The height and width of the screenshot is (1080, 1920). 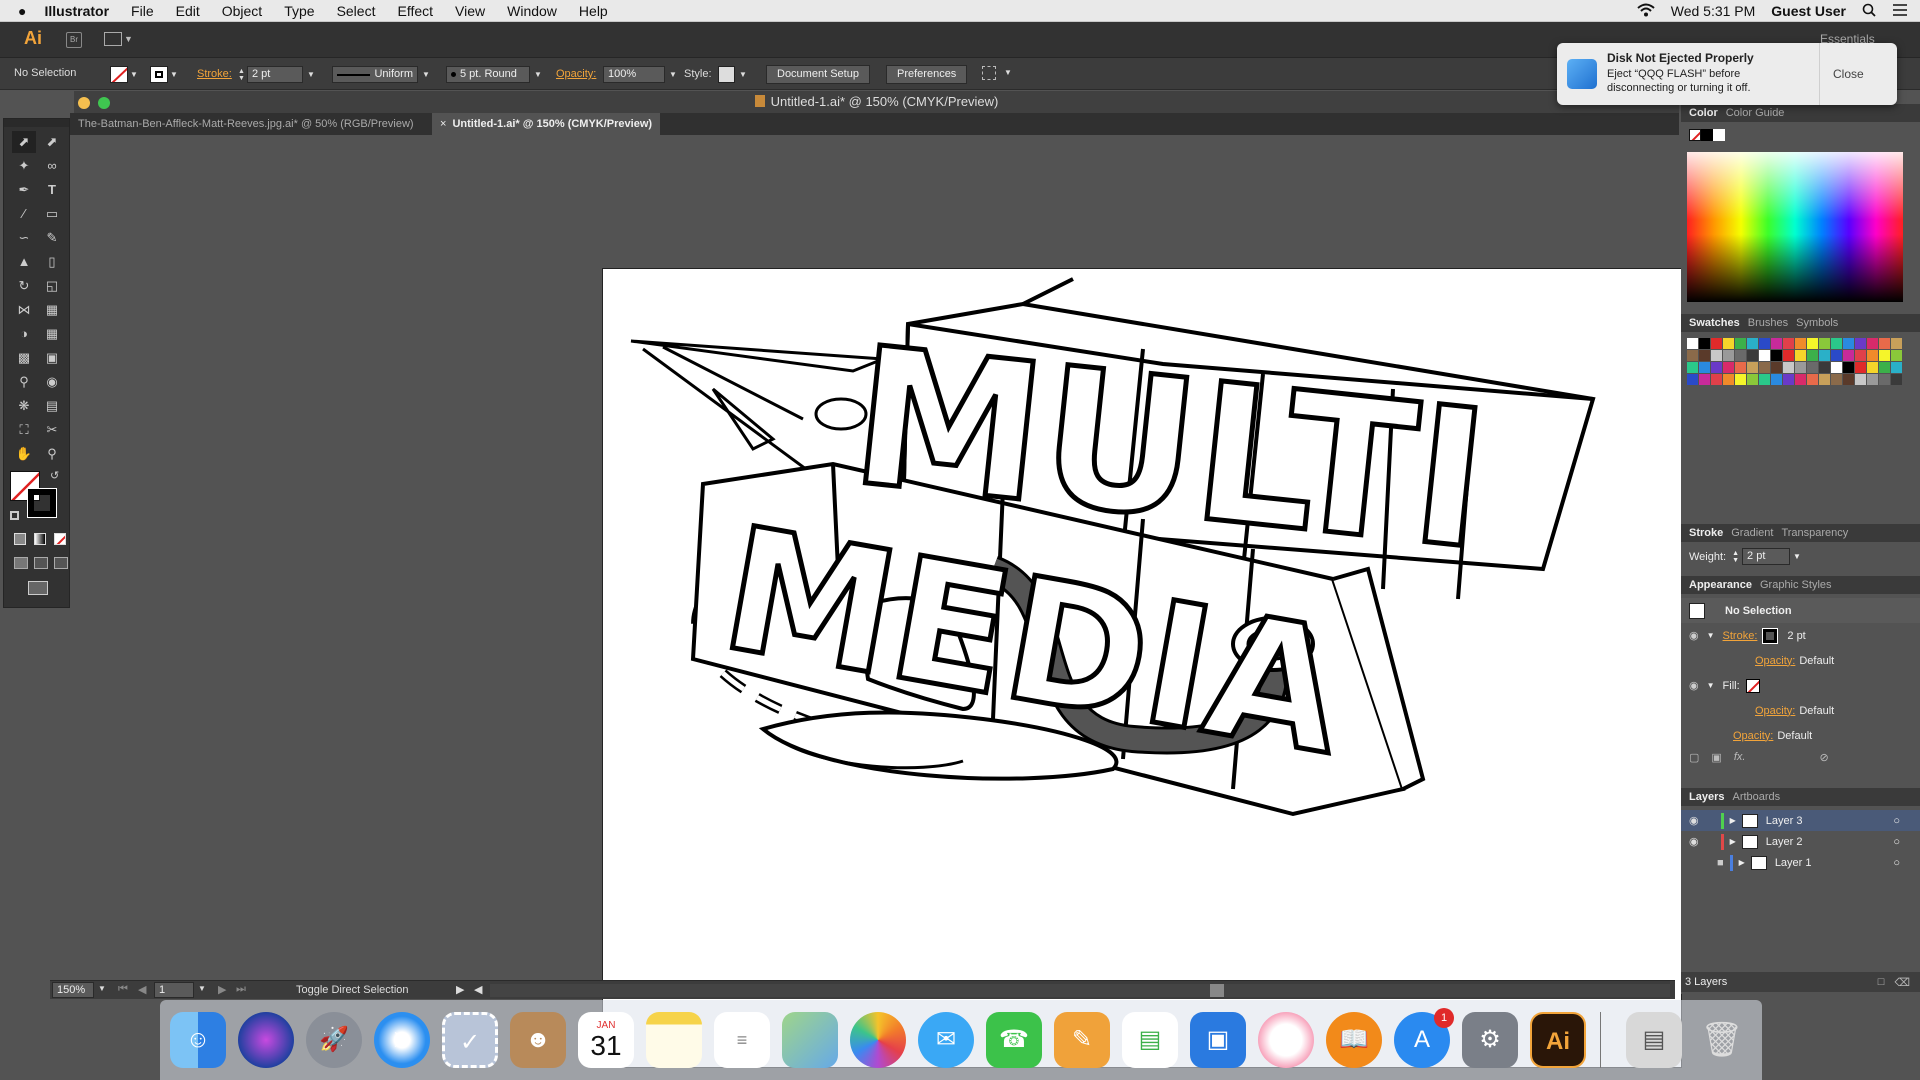 I want to click on gradient-tool-icon: ▣, so click(x=52, y=358).